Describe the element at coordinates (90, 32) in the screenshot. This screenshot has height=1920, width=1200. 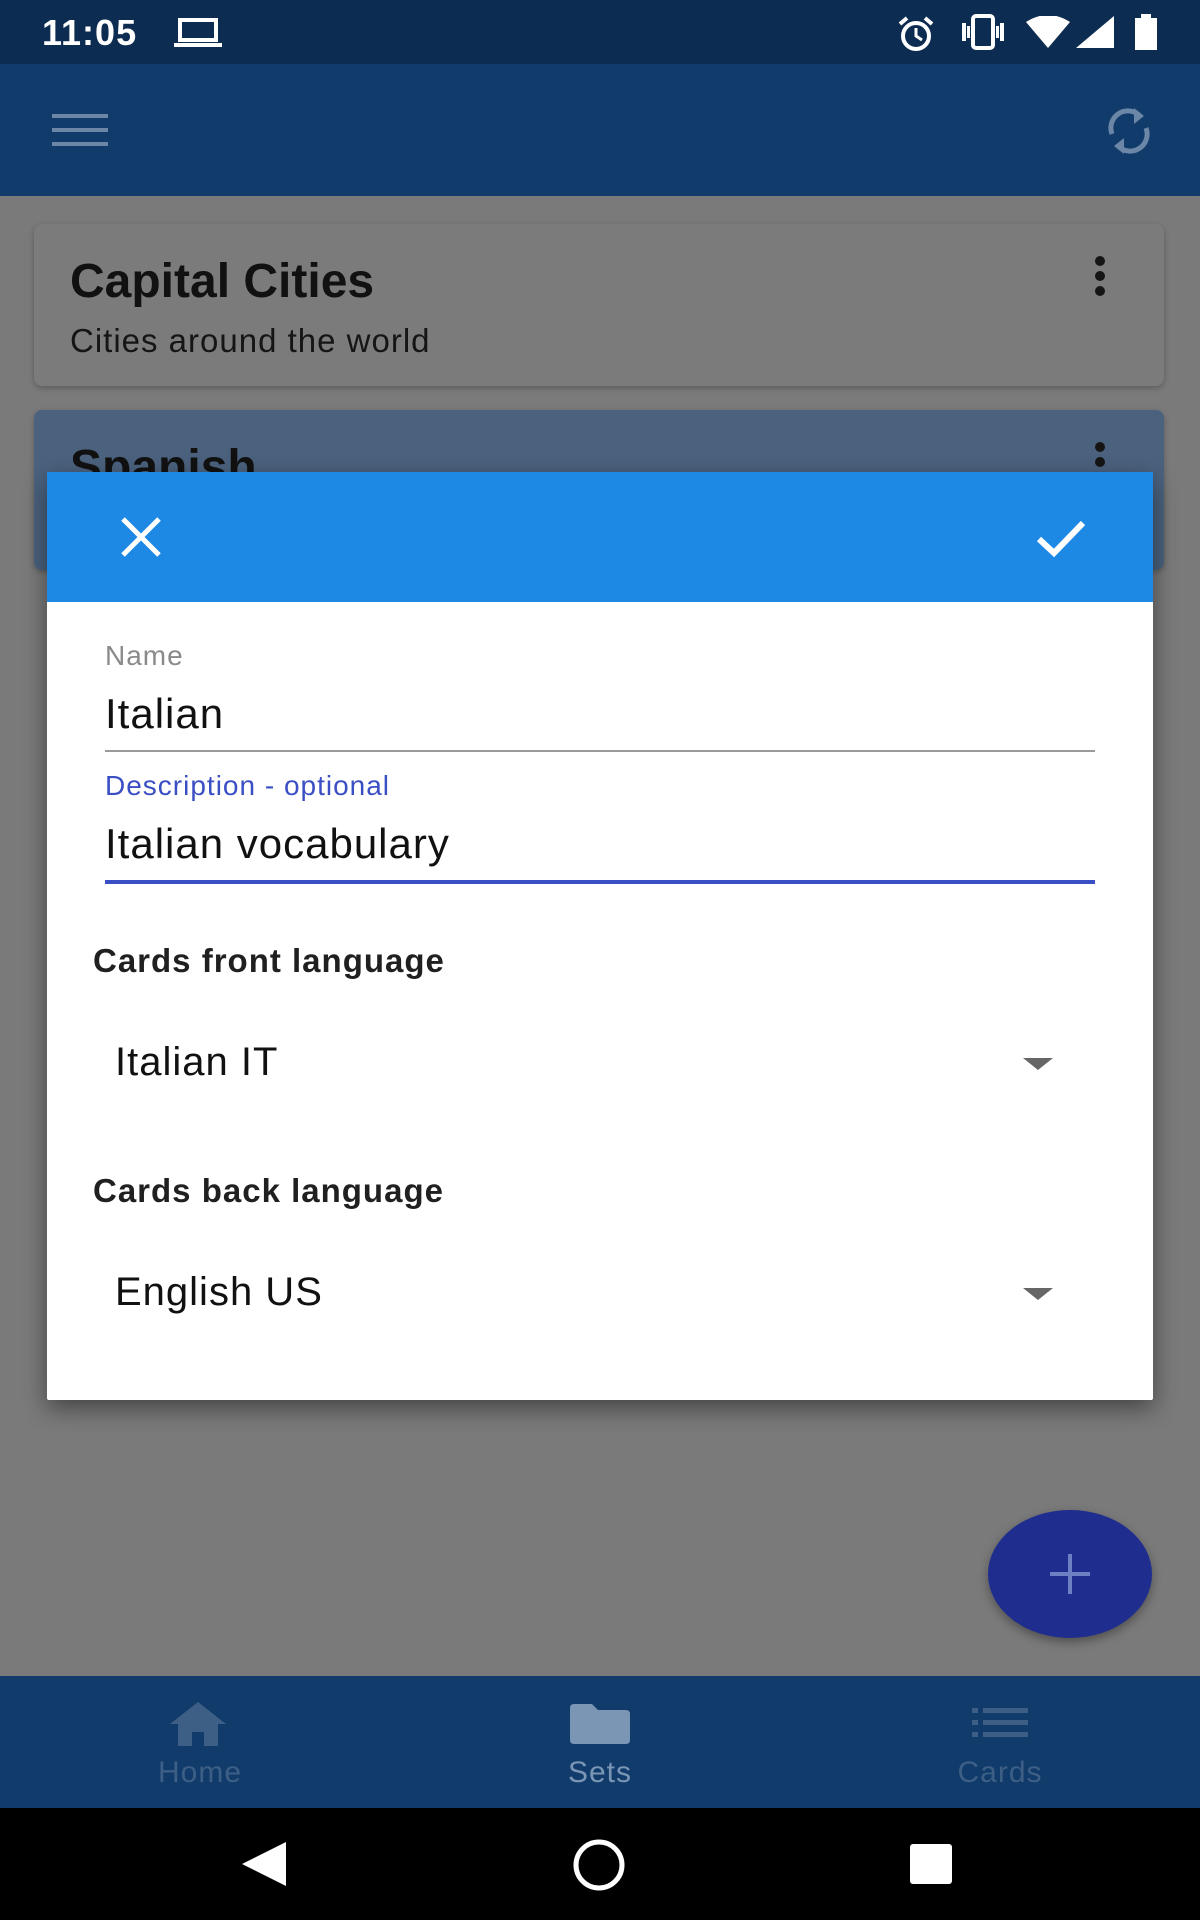
I see `status-time: 11:05` at that location.